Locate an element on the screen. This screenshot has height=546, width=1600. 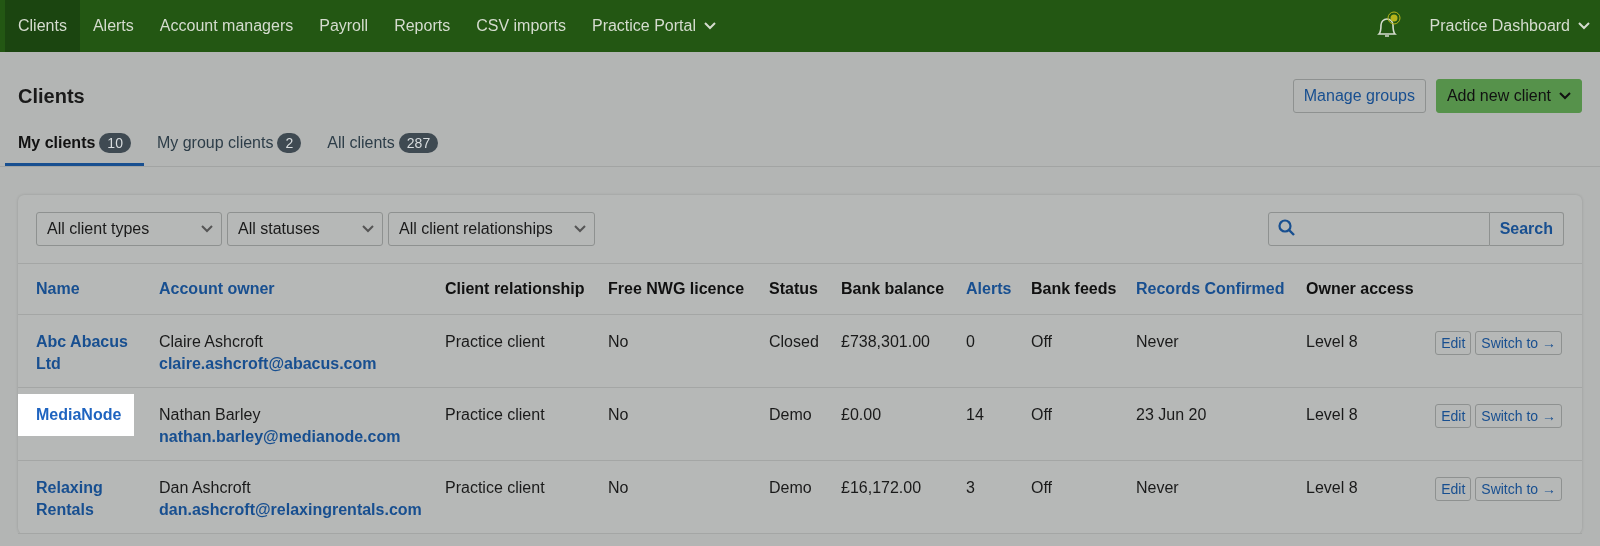
filter-dropdown: All client types is located at coordinates (129, 229).